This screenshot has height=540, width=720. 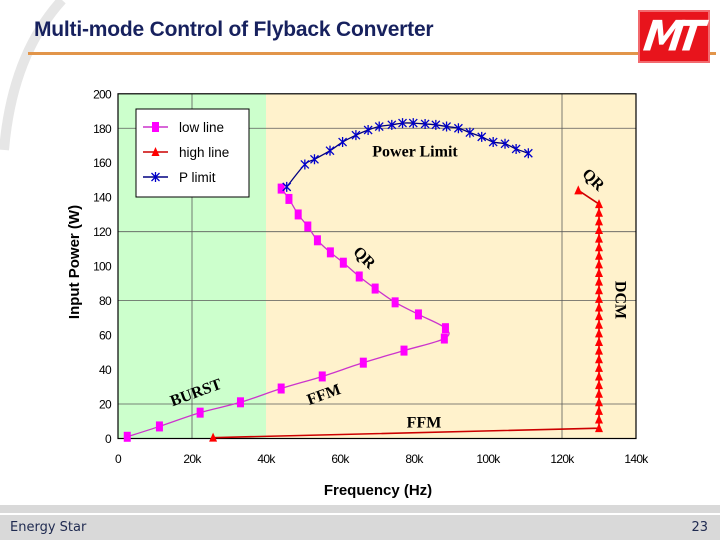 What do you see at coordinates (102, 94) in the screenshot?
I see `y-tick-label: 200` at bounding box center [102, 94].